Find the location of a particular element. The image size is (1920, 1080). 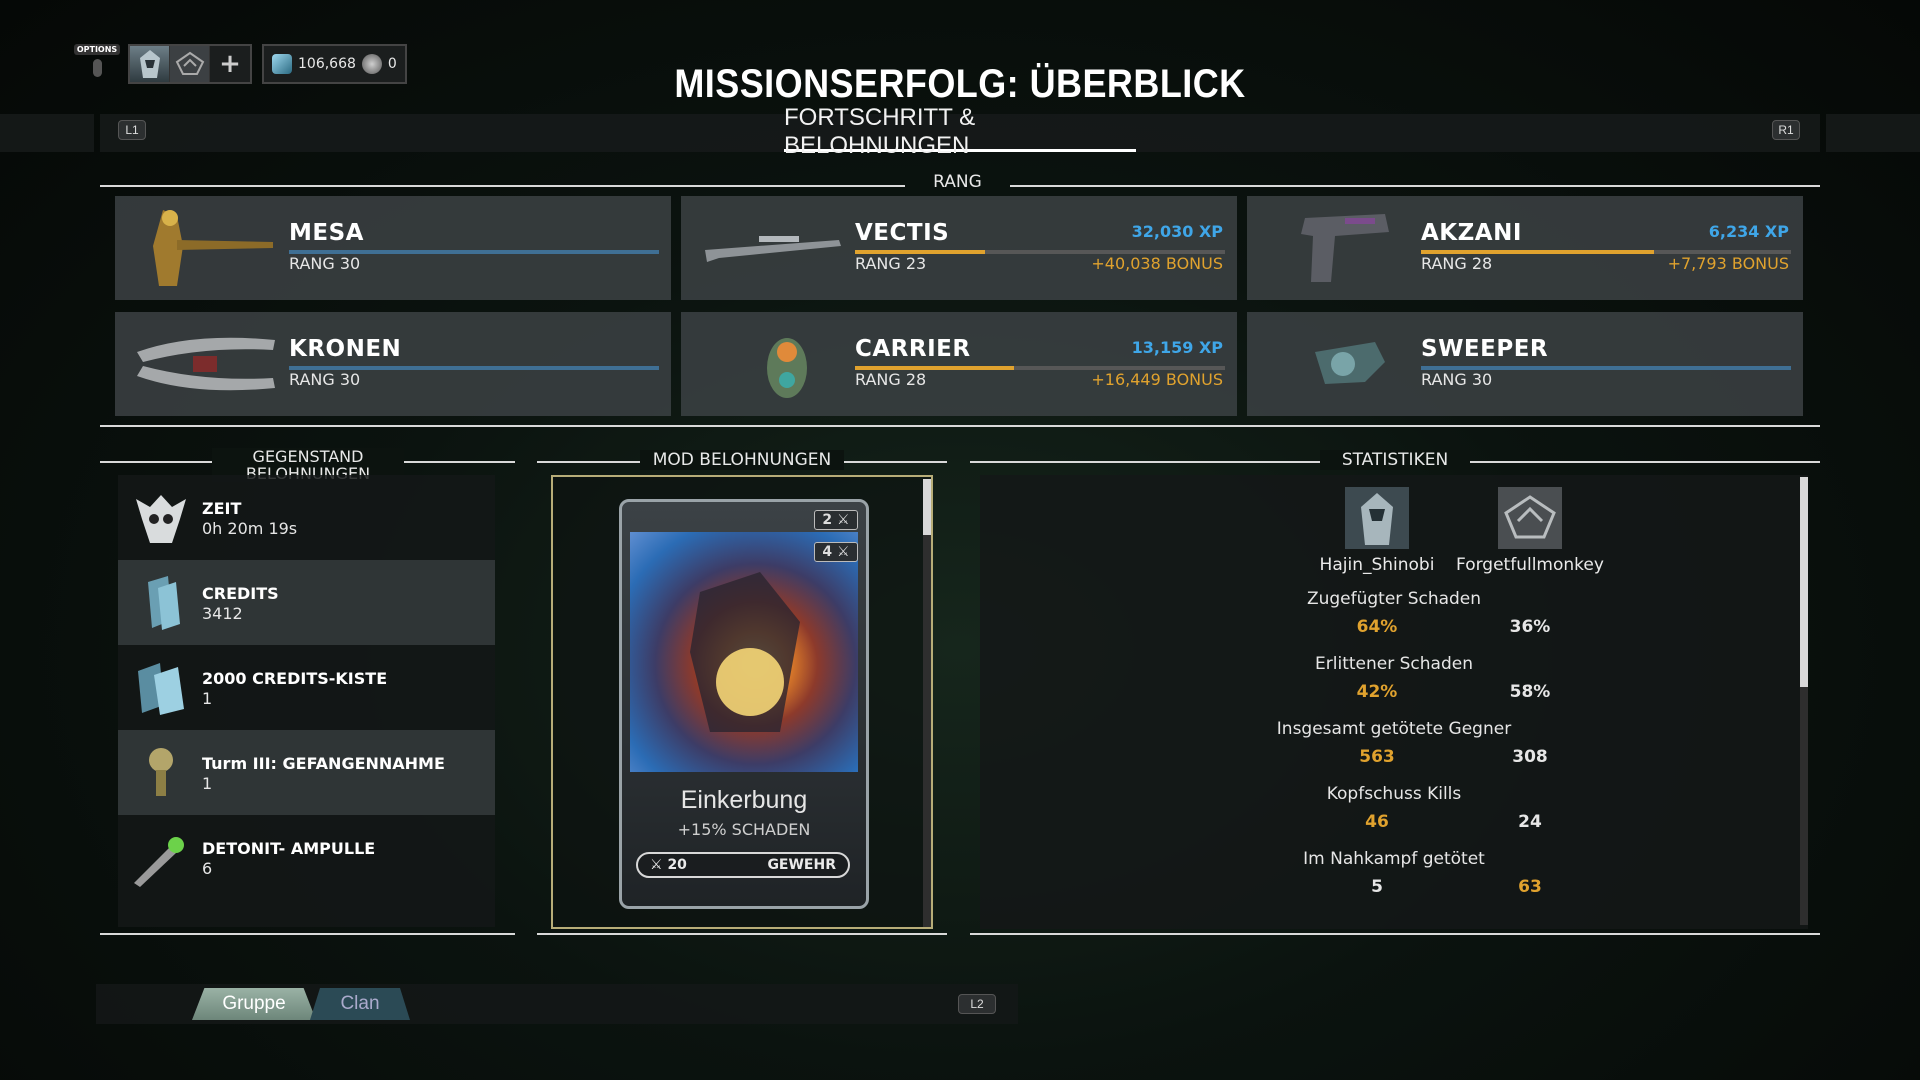

kronen-tonfa-icon is located at coordinates (206, 364).